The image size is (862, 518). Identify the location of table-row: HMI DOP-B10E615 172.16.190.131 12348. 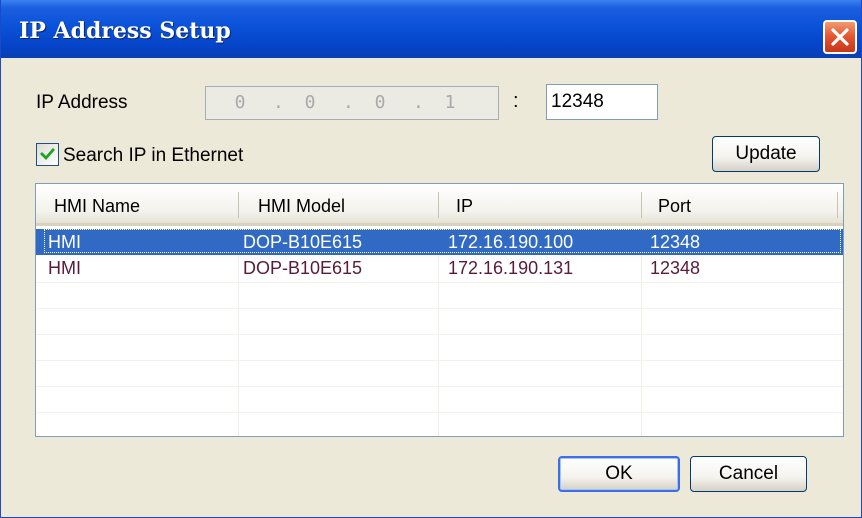
(439, 268).